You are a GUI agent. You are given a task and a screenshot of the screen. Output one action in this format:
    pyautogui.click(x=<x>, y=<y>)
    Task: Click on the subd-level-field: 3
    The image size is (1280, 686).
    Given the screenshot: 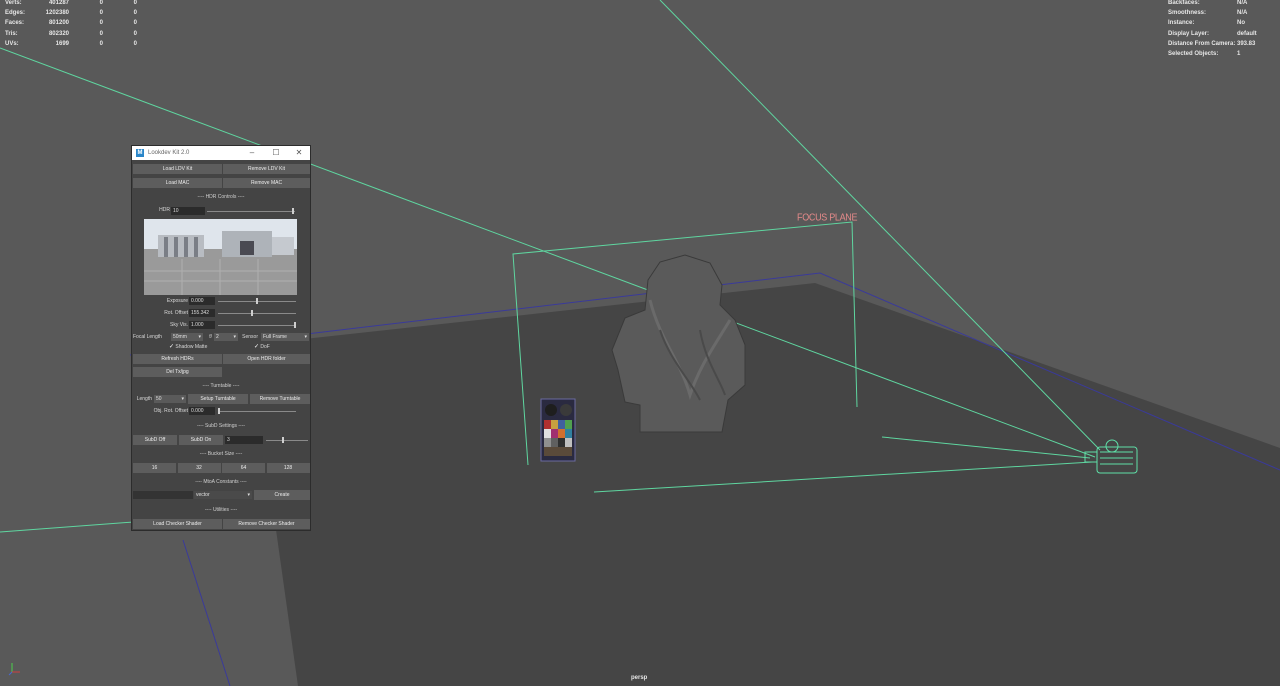 What is the action you would take?
    pyautogui.click(x=244, y=440)
    